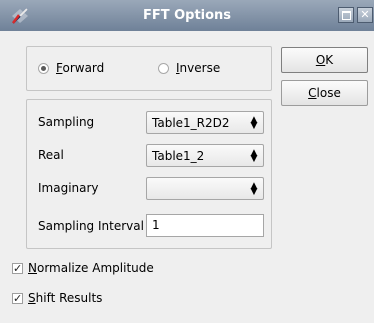 This screenshot has height=323, width=374. I want to click on maximize-button, so click(346, 15).